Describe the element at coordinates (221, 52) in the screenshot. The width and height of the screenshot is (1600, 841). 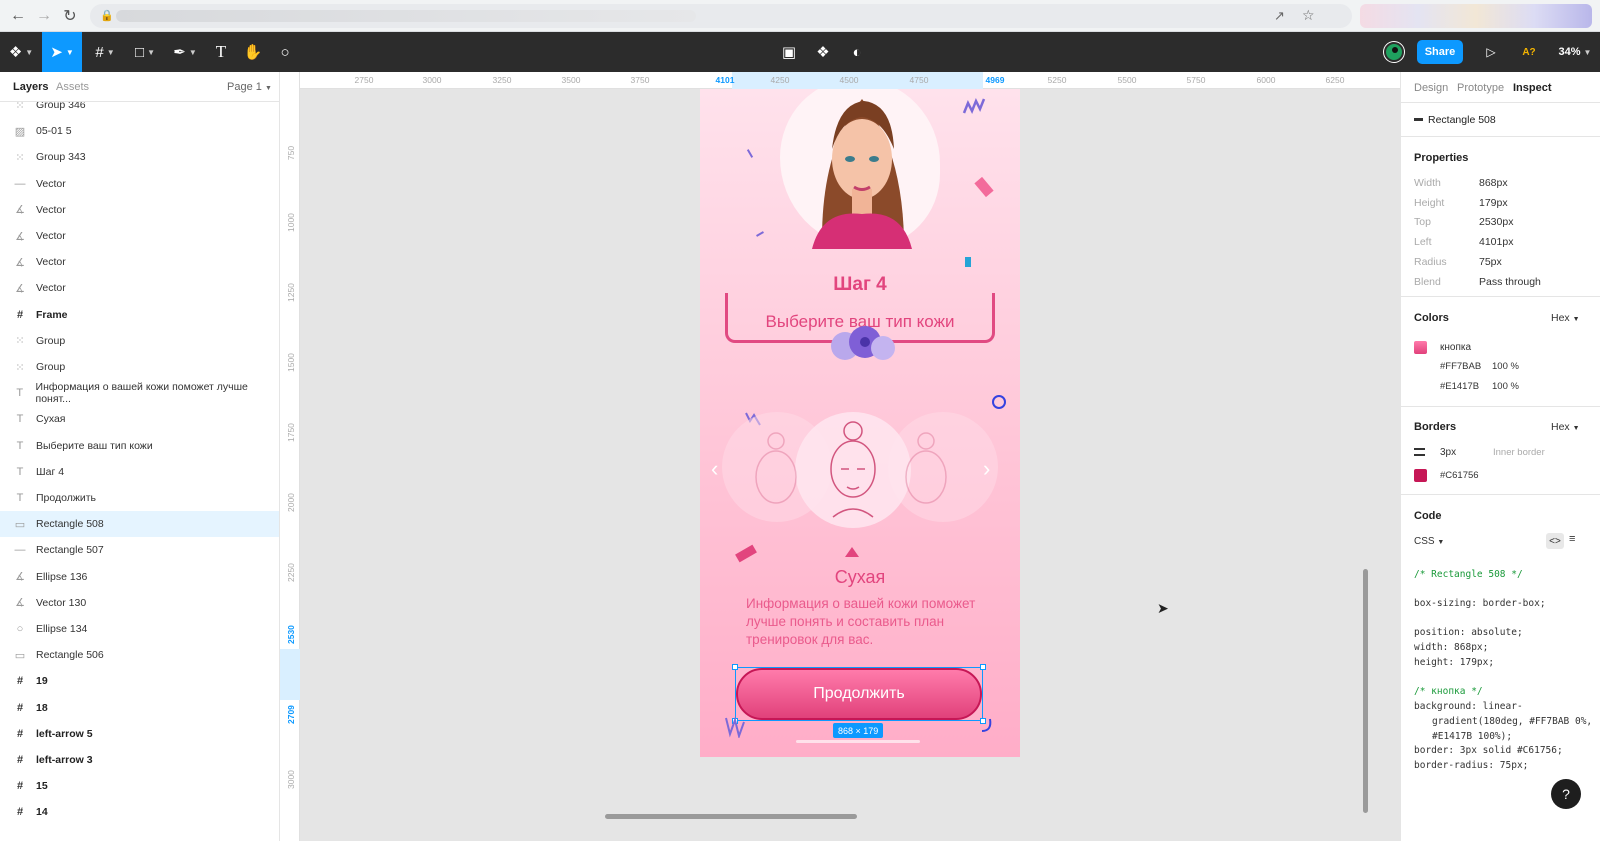
I see `text-tool-icon: T` at that location.